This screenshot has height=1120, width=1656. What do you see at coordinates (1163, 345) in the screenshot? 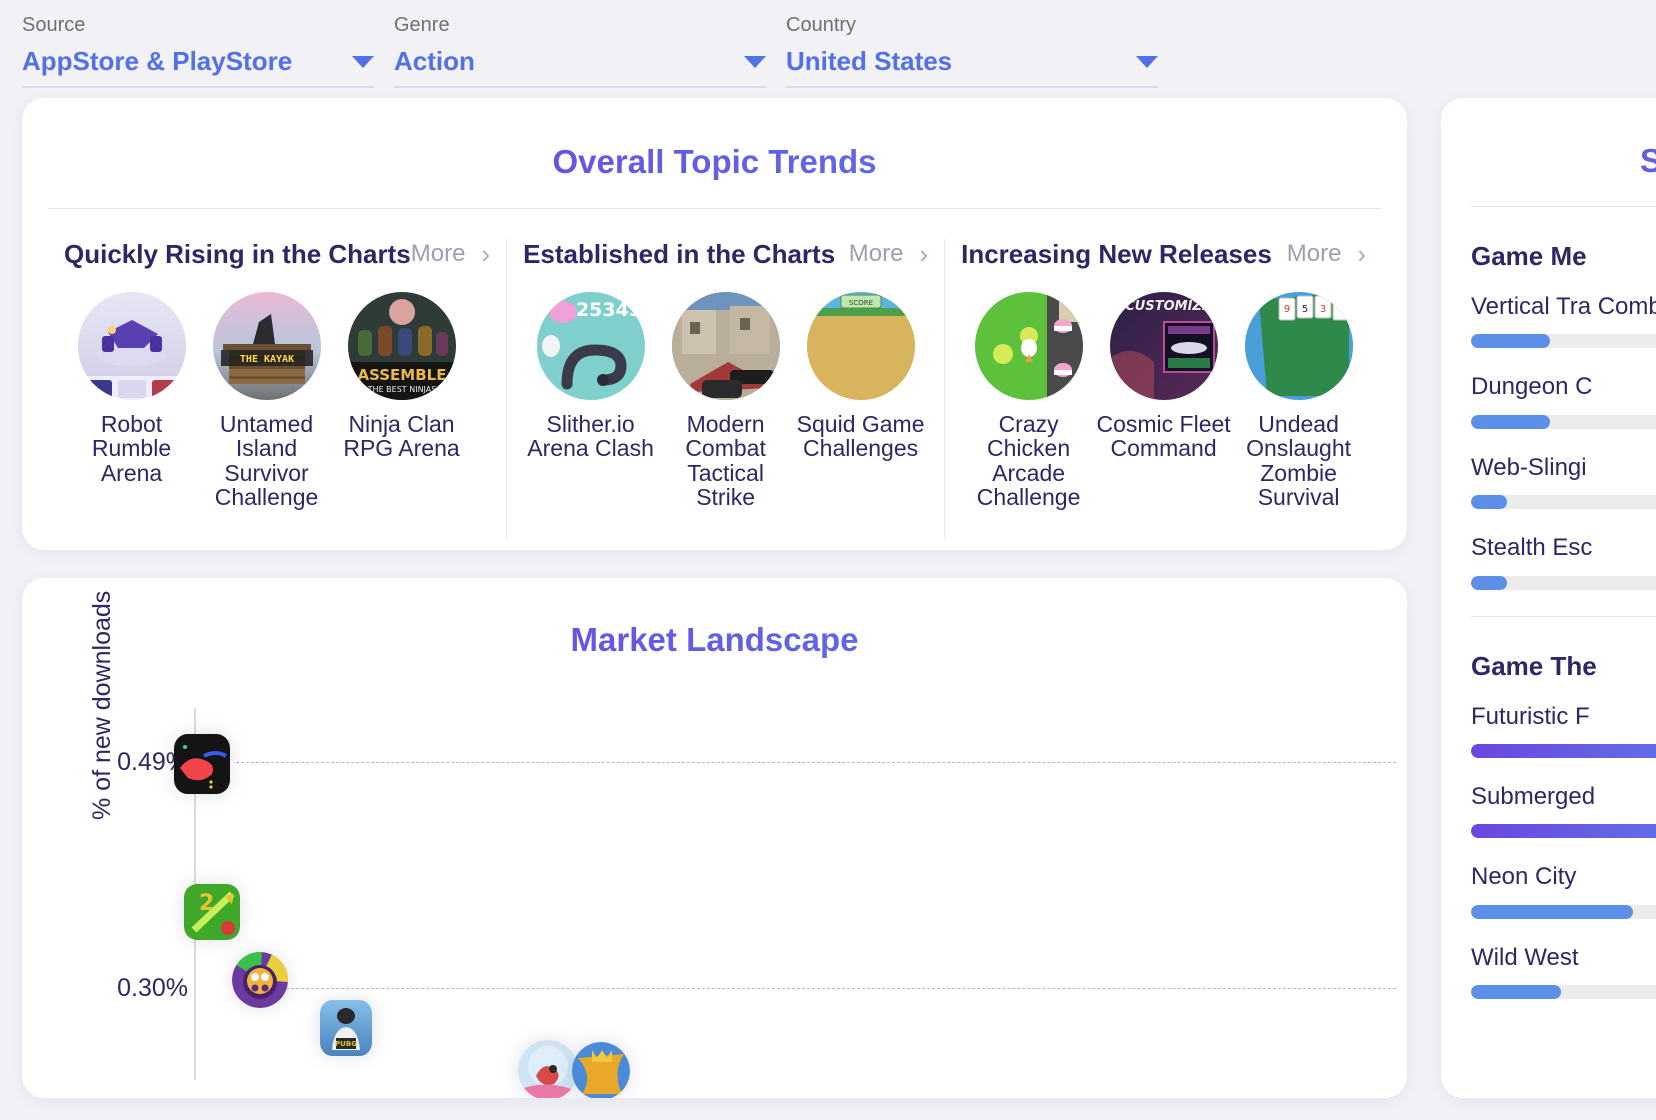
I see `app-icon: CUSTOMIZE` at bounding box center [1163, 345].